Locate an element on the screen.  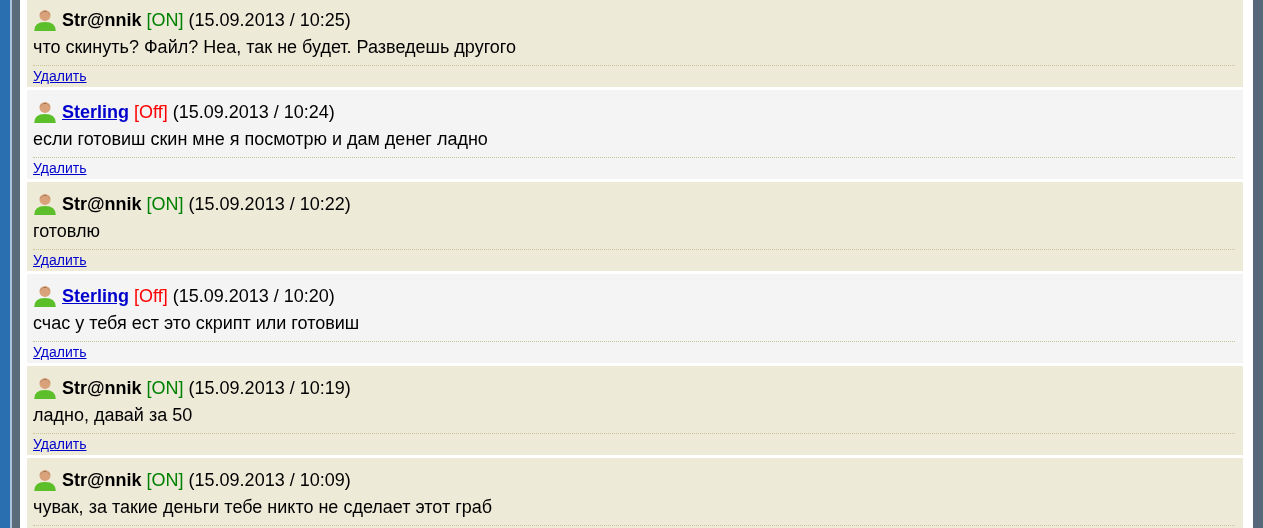
message-text: что скинуть? Файл? Неа, так не будет. Разведешь другого is located at coordinates (275, 48).